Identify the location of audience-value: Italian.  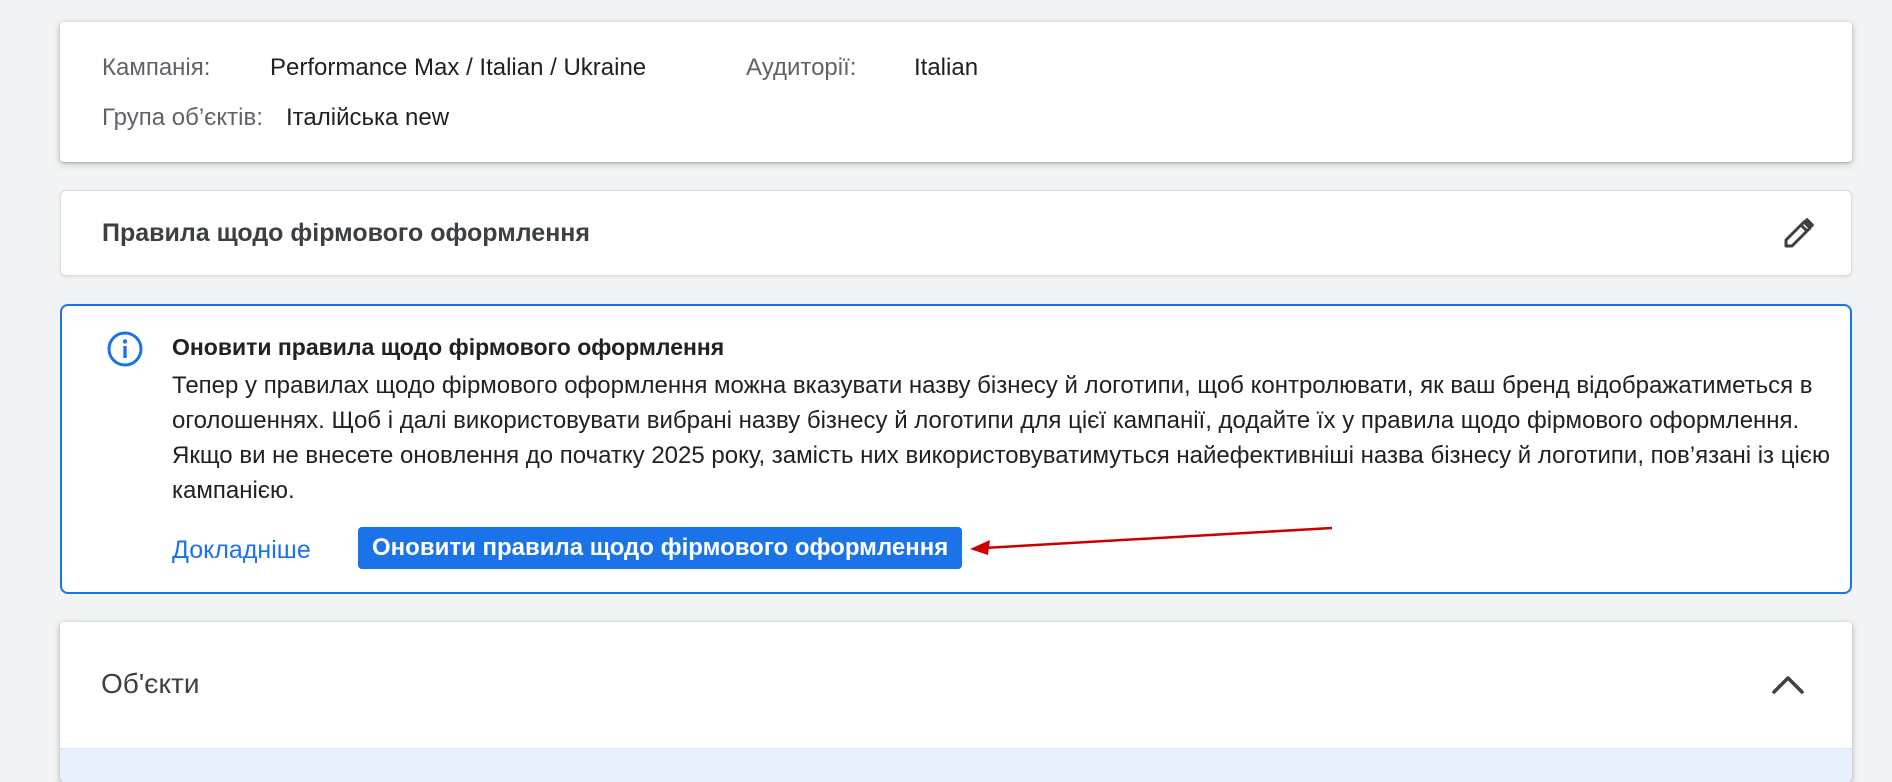
(946, 67).